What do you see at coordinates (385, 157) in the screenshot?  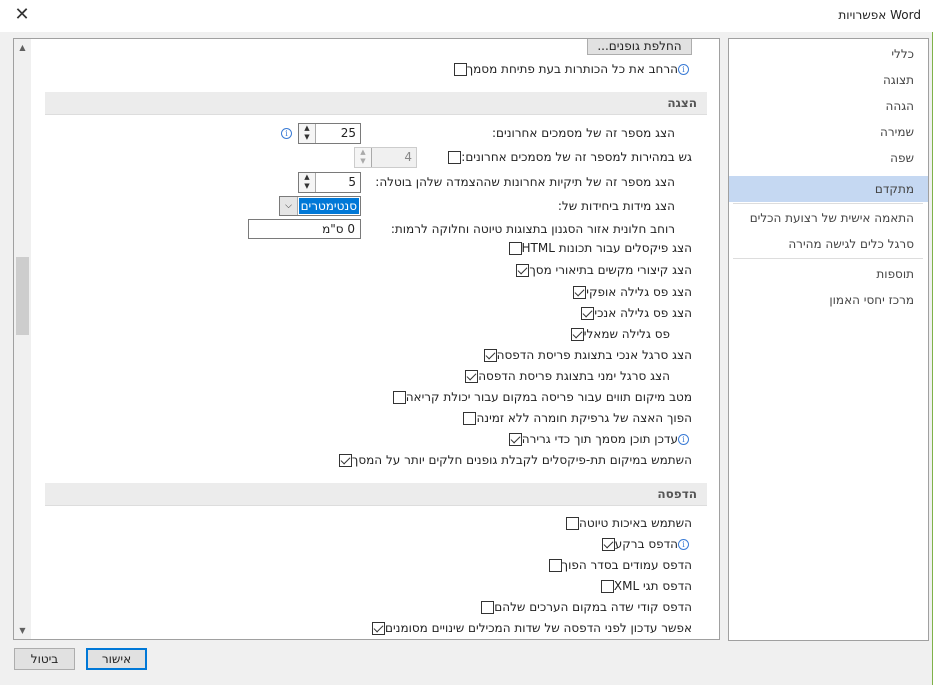 I see `quick-access-spinner: ▲ ▼ 4` at bounding box center [385, 157].